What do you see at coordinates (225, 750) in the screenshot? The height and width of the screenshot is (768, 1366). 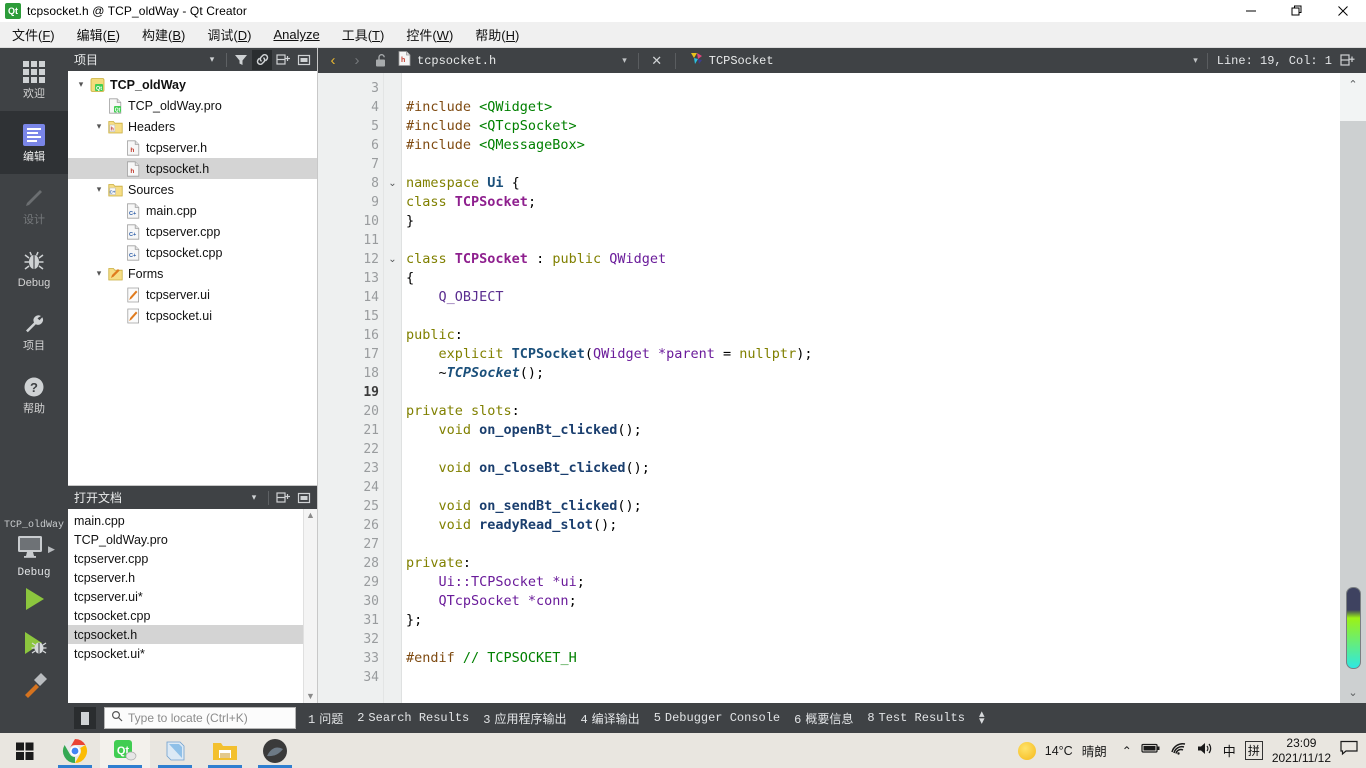 I see `file-explorer-icon` at bounding box center [225, 750].